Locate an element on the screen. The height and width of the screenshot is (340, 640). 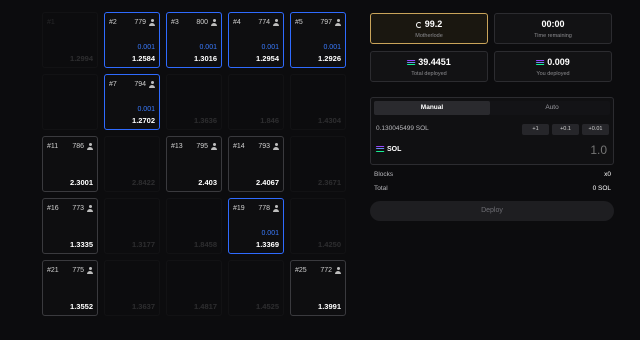
block-number: #21 is located at coordinates (53, 270).